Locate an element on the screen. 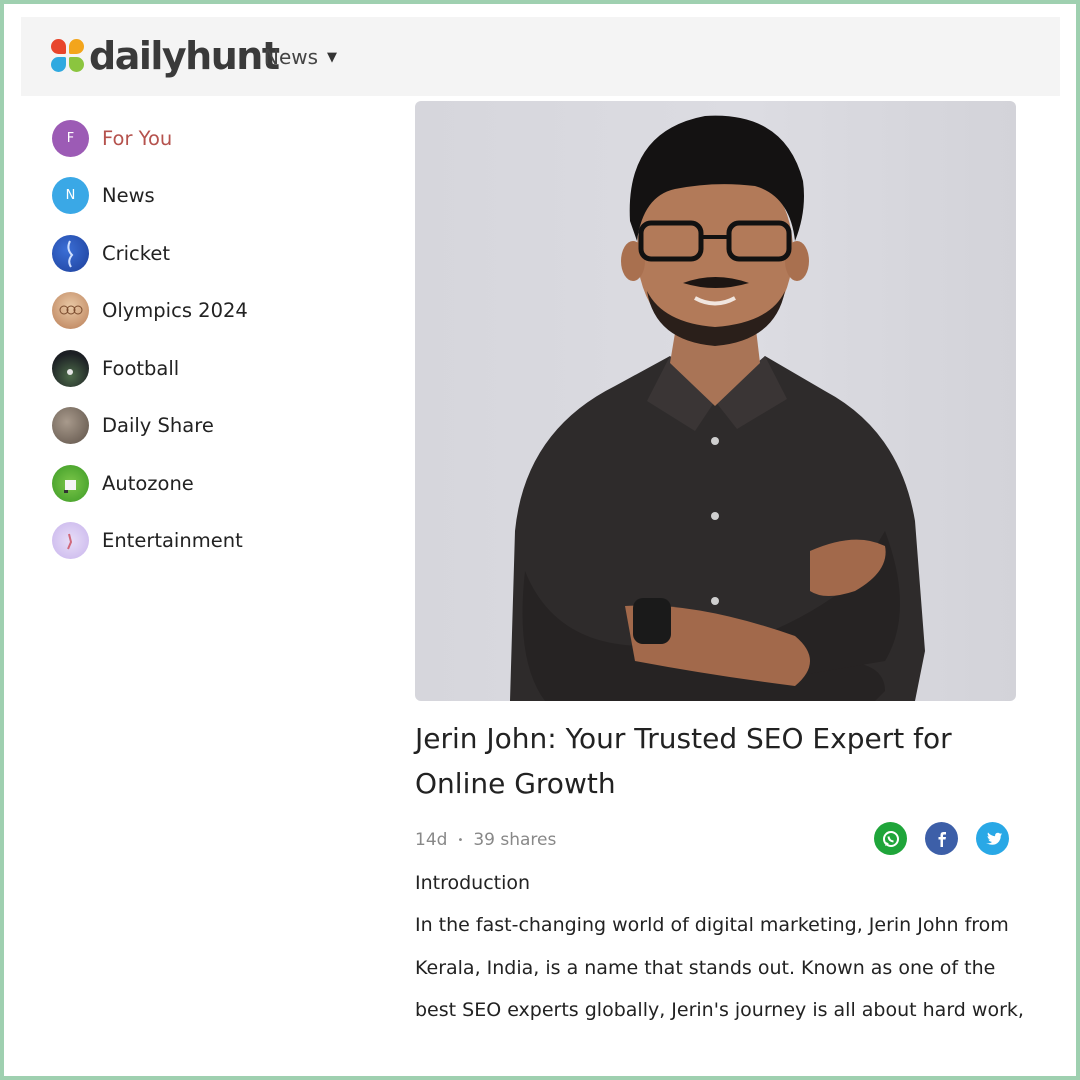 This screenshot has height=1080, width=1080. article-share-count: 39 shares is located at coordinates (515, 840).